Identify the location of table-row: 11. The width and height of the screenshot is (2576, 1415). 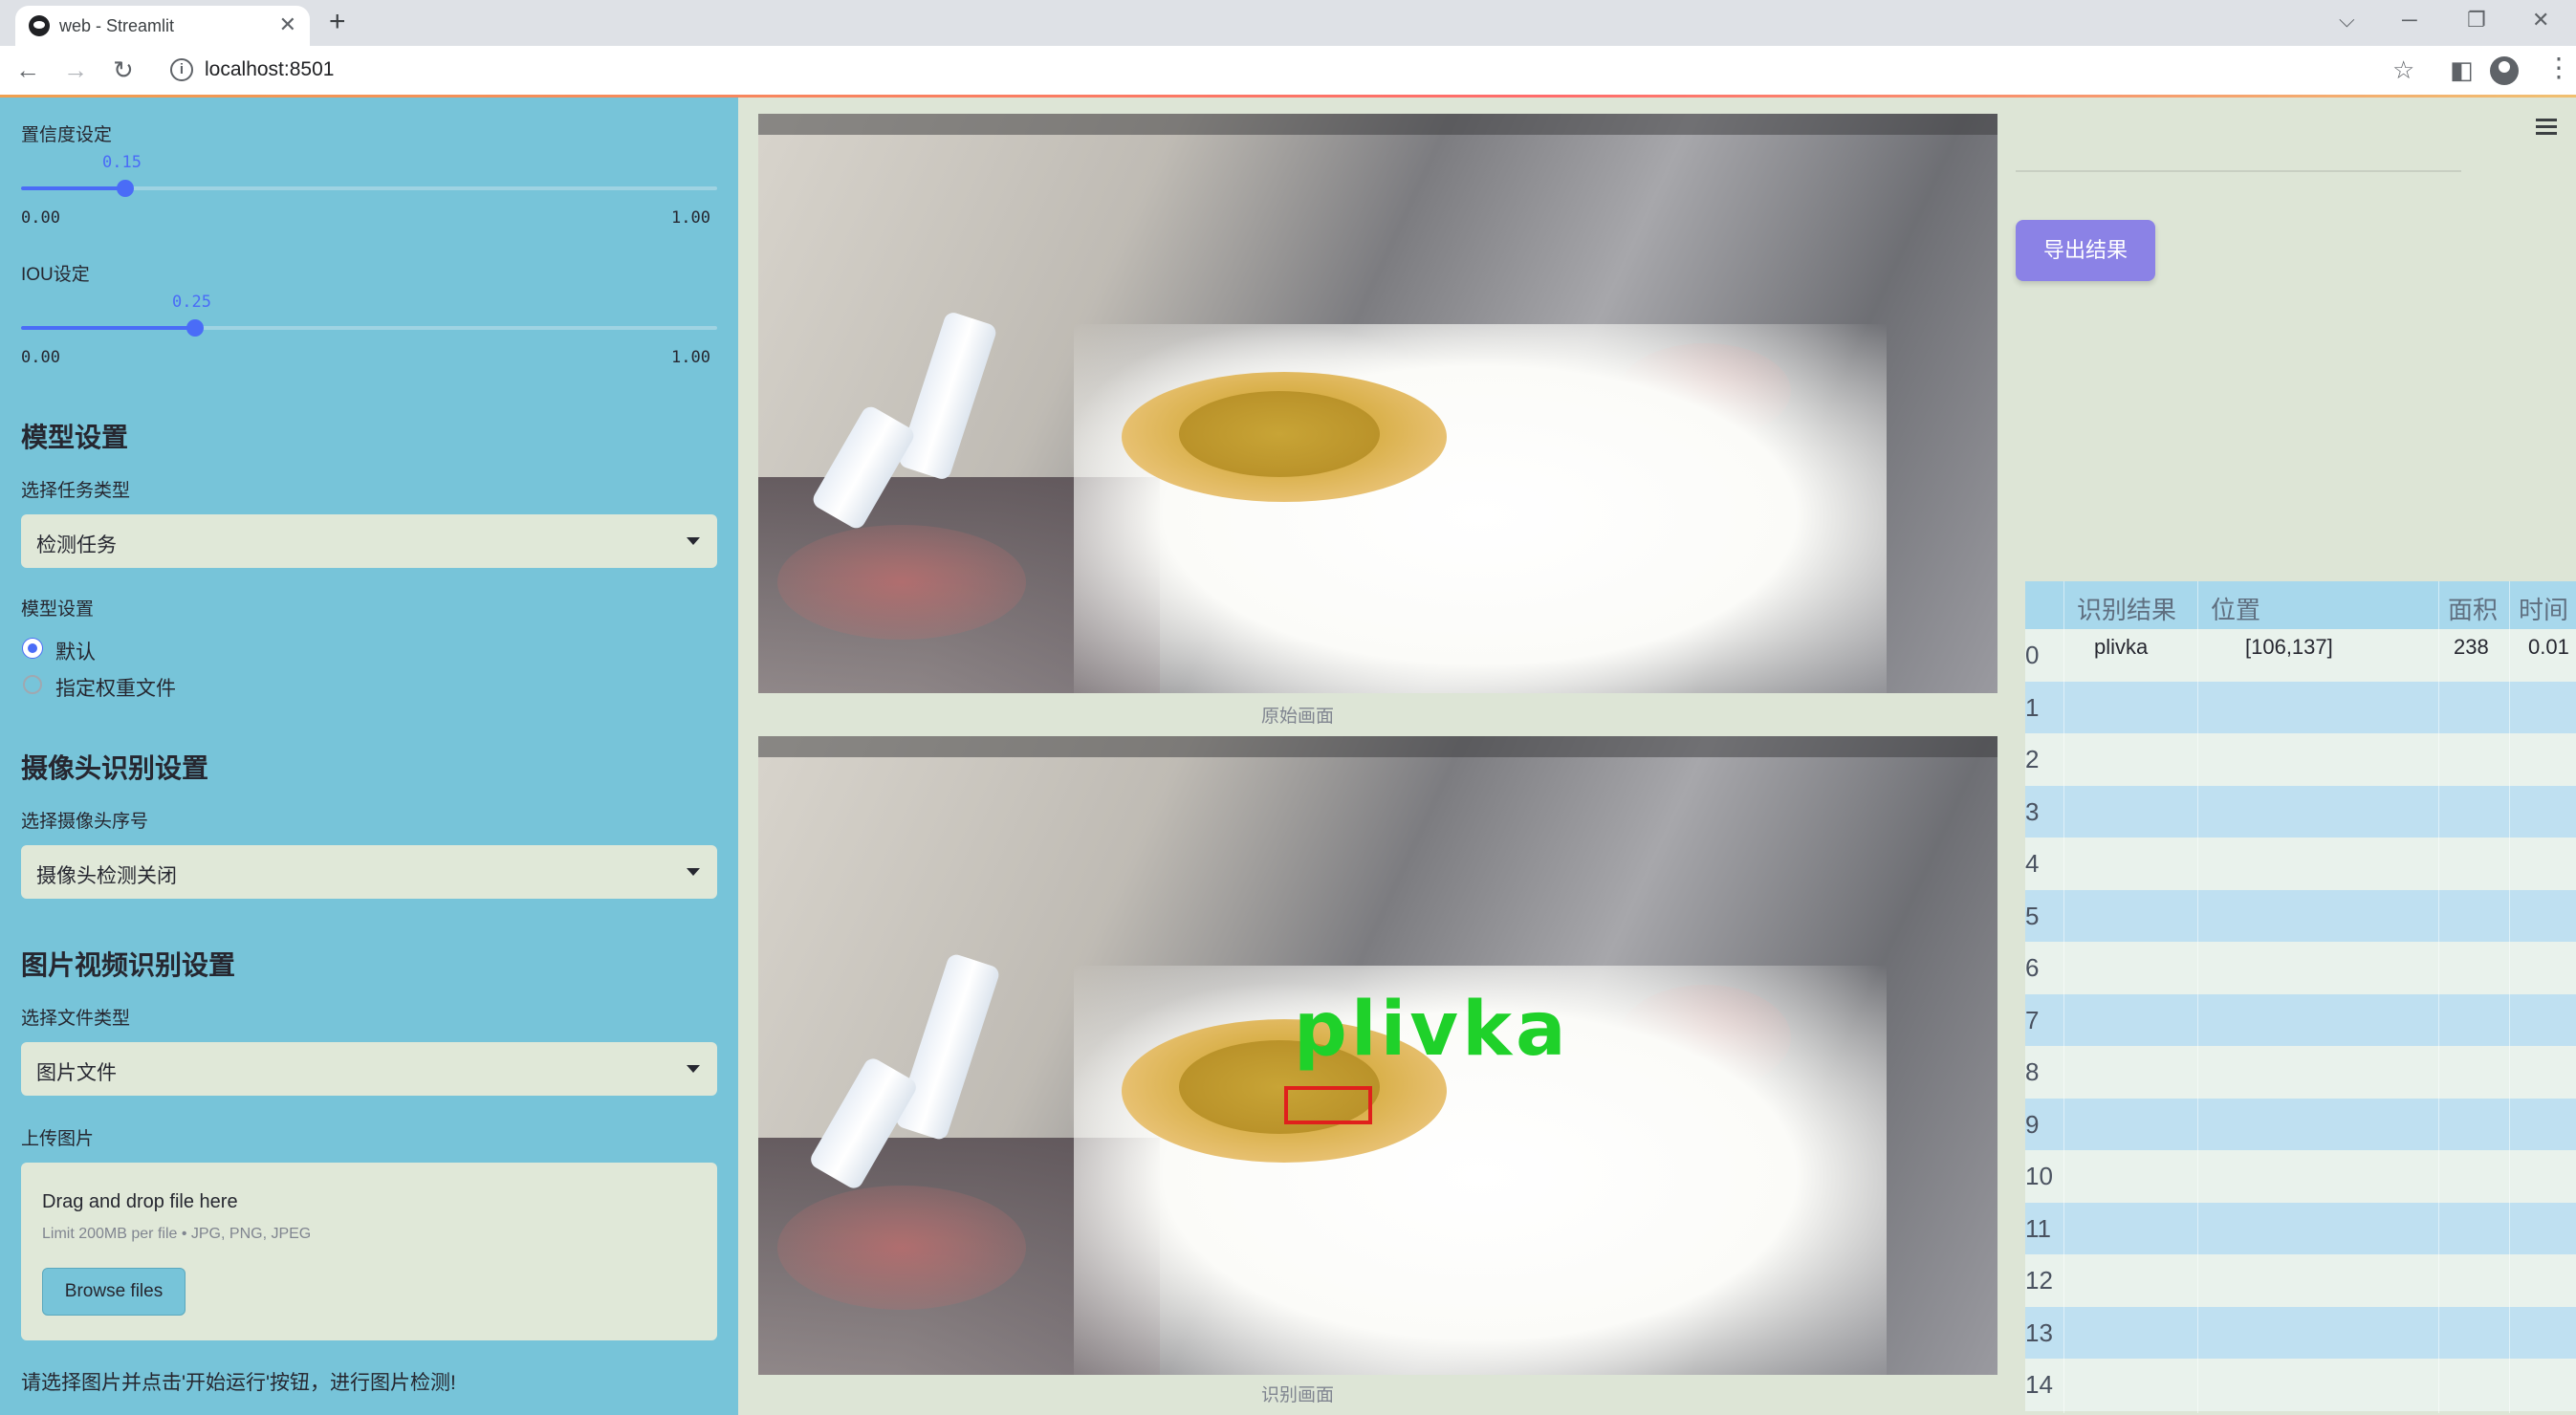
(2300, 1228).